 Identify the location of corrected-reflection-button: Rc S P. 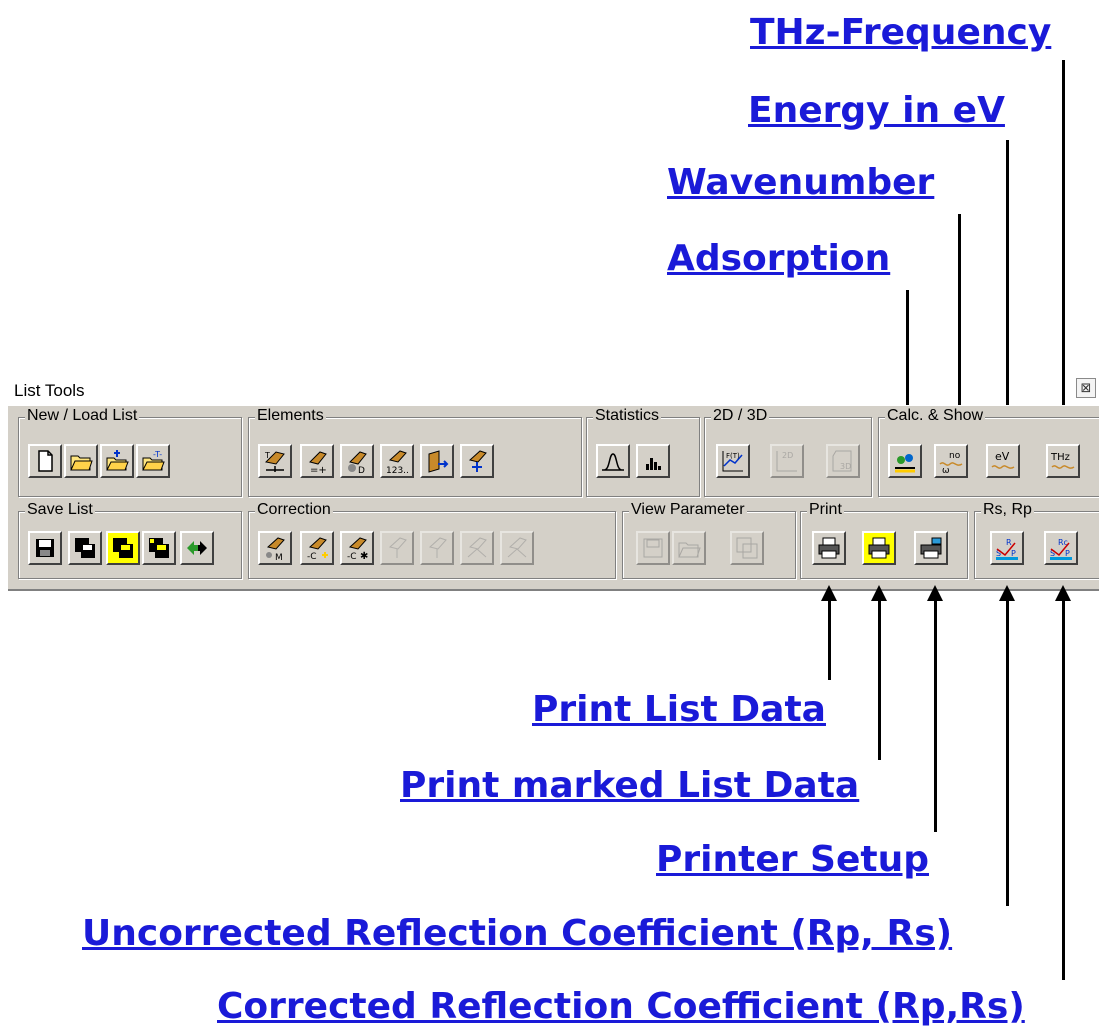
(1061, 548).